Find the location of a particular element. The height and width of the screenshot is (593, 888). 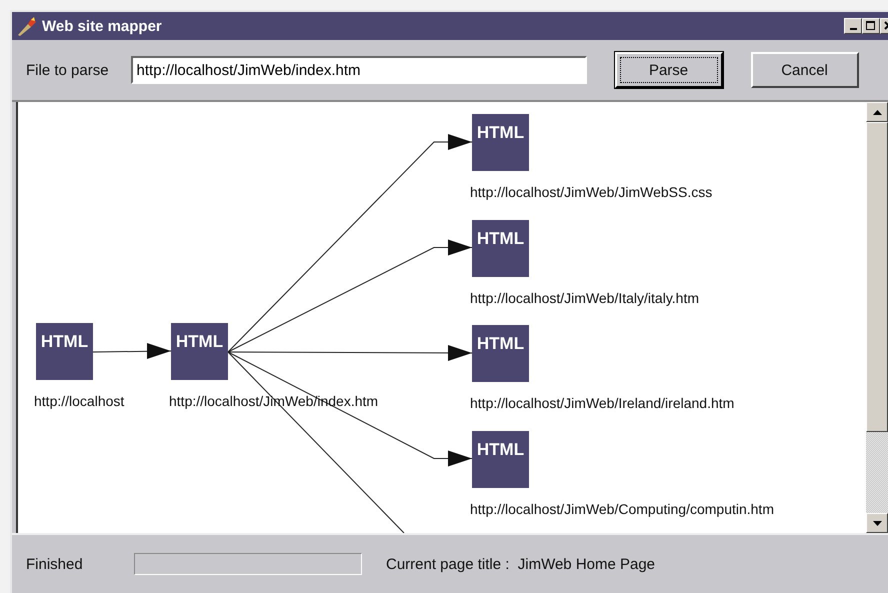

node-label: http://localhost/JimWeb/Italy/italy.htm is located at coordinates (585, 298).